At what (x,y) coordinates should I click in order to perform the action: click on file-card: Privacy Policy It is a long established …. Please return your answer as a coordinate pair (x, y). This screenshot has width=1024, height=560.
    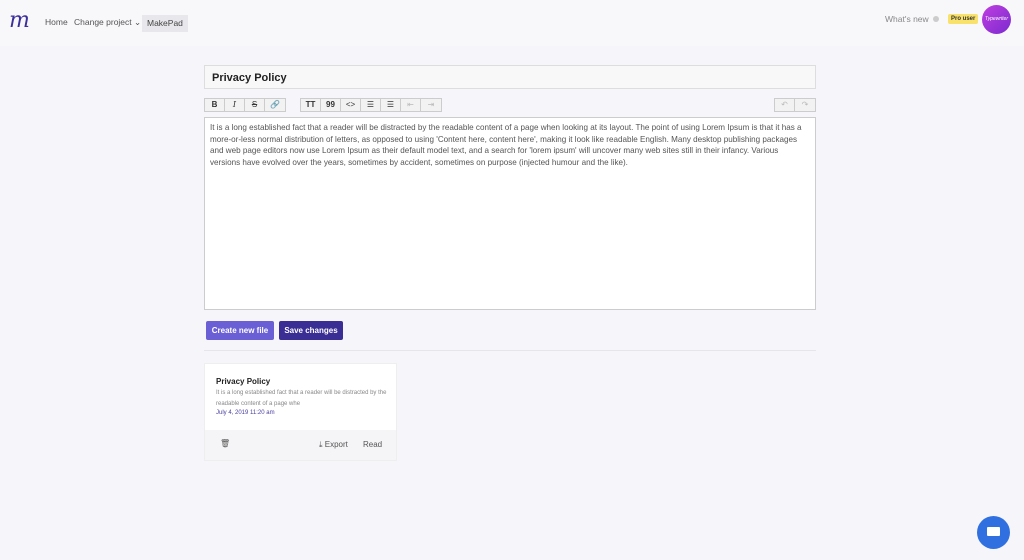
    Looking at the image, I should click on (300, 412).